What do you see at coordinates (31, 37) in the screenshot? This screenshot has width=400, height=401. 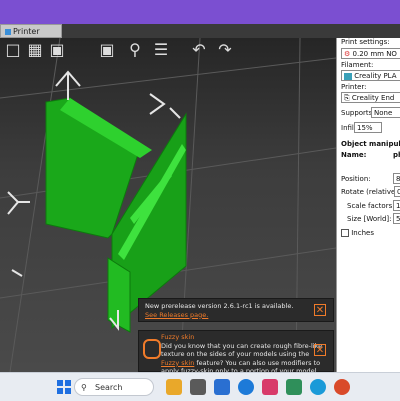 I see `tab-printer-settings: Printer Settings` at bounding box center [31, 37].